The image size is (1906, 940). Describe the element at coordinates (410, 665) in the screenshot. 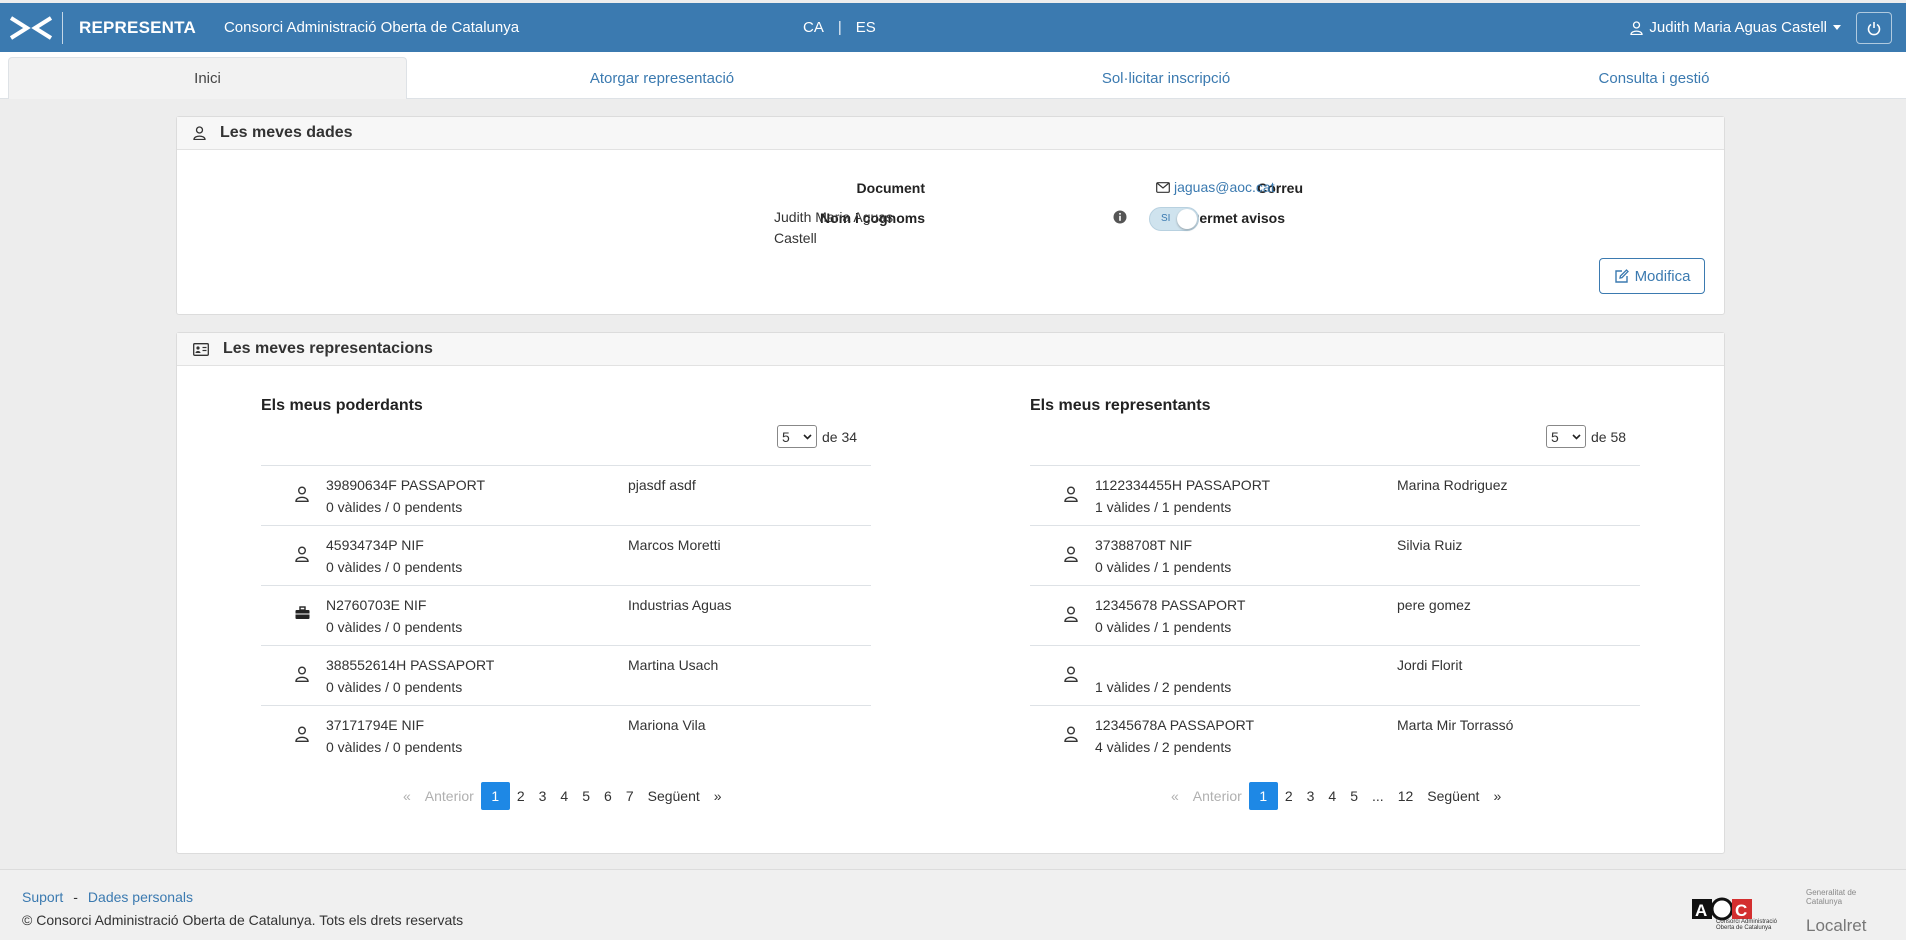

I see `item-document: 388552614H PASSAPORT` at that location.